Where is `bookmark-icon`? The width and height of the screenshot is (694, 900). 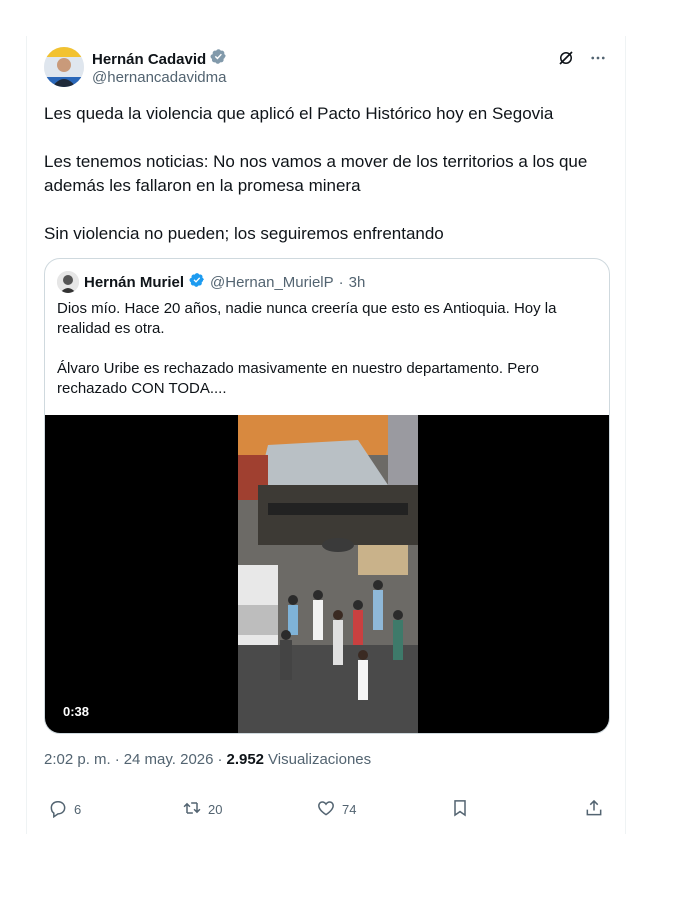 bookmark-icon is located at coordinates (460, 809).